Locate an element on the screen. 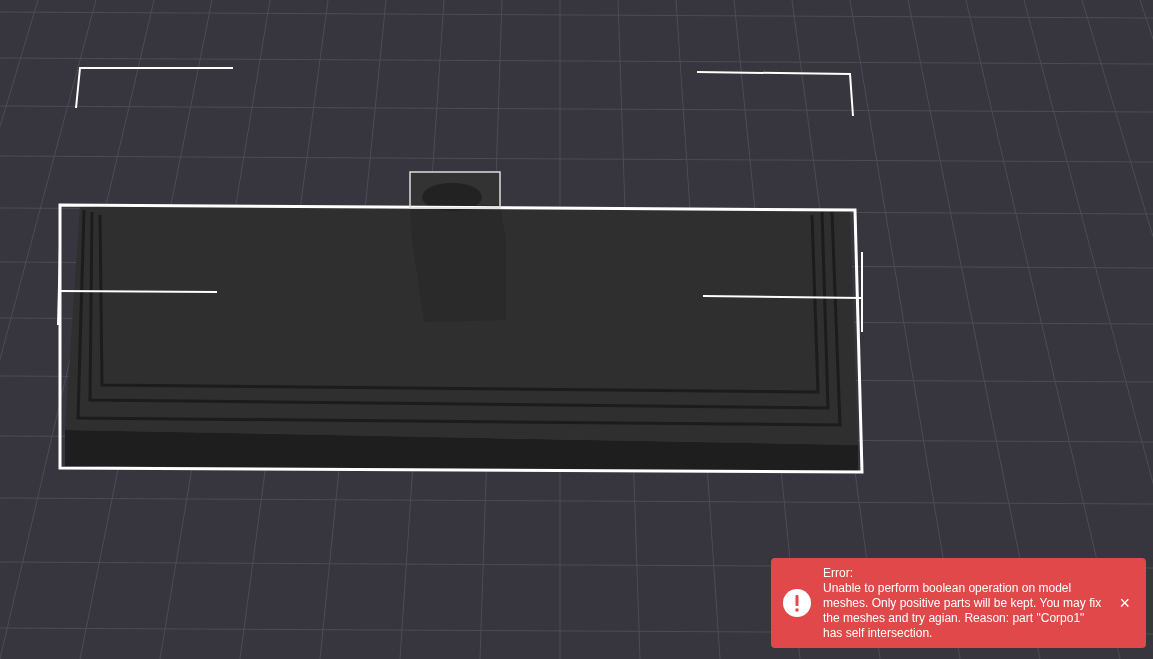 The image size is (1153, 659). exclamation-icon is located at coordinates (797, 603).